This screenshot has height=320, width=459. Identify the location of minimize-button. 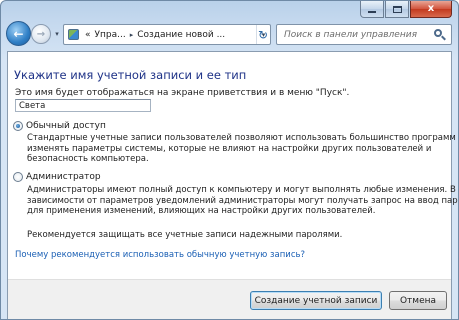
(372, 9).